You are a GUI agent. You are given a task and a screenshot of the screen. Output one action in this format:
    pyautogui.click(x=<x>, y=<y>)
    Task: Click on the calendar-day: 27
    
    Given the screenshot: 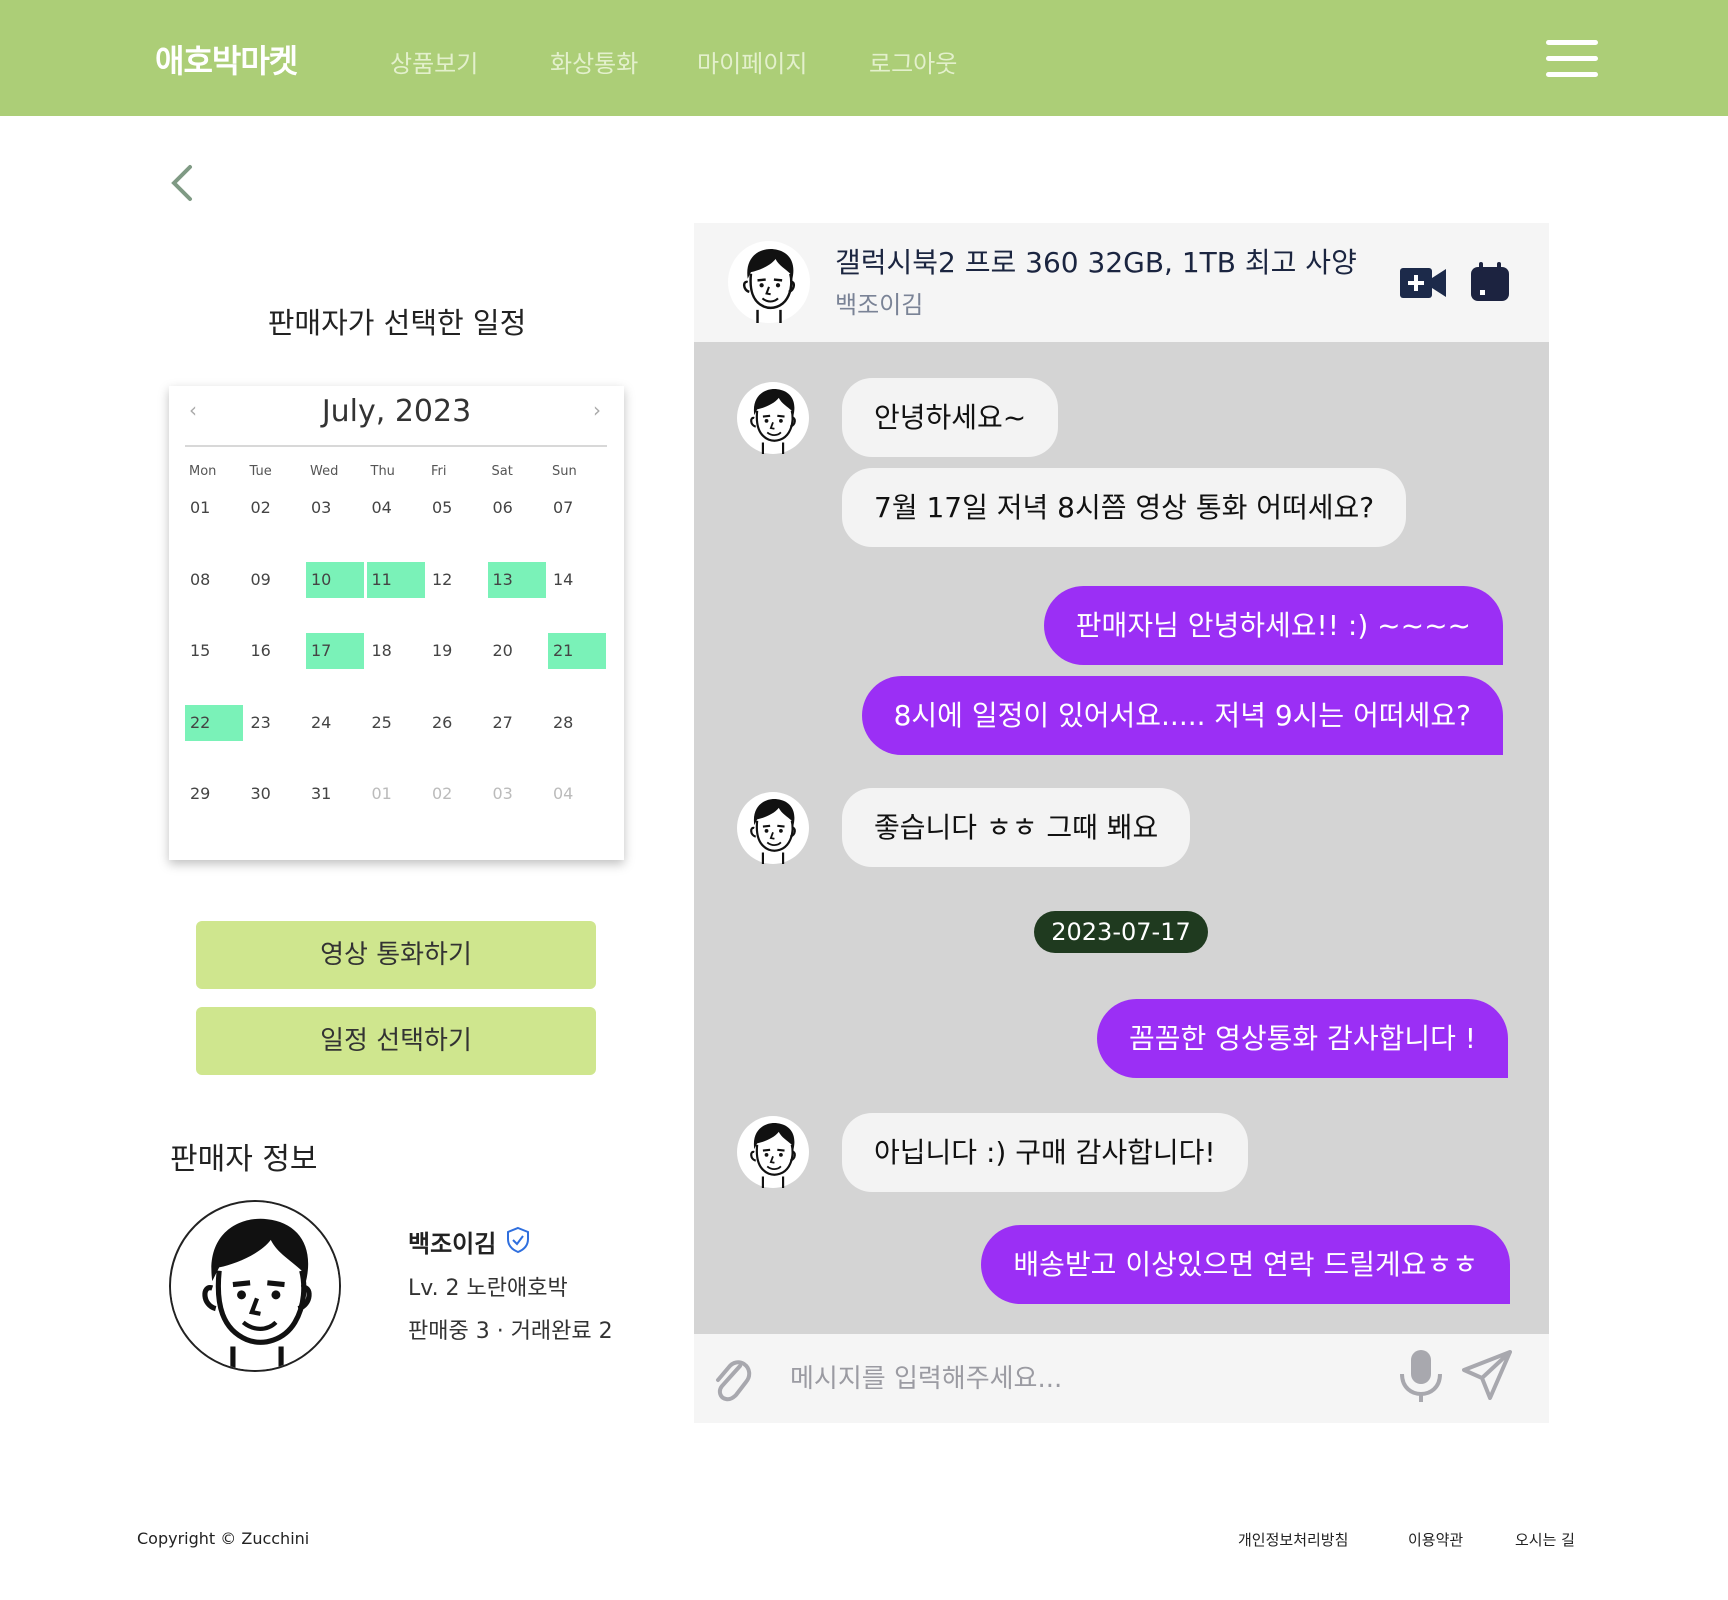 What is the action you would take?
    pyautogui.click(x=517, y=723)
    